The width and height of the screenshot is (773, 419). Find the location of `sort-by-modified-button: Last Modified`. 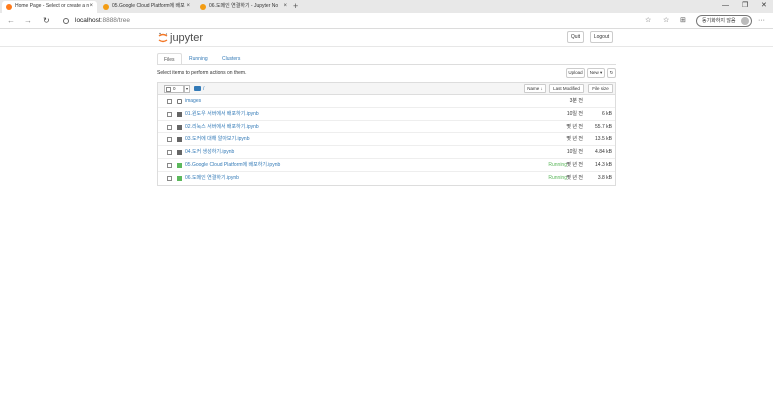

sort-by-modified-button: Last Modified is located at coordinates (566, 88).